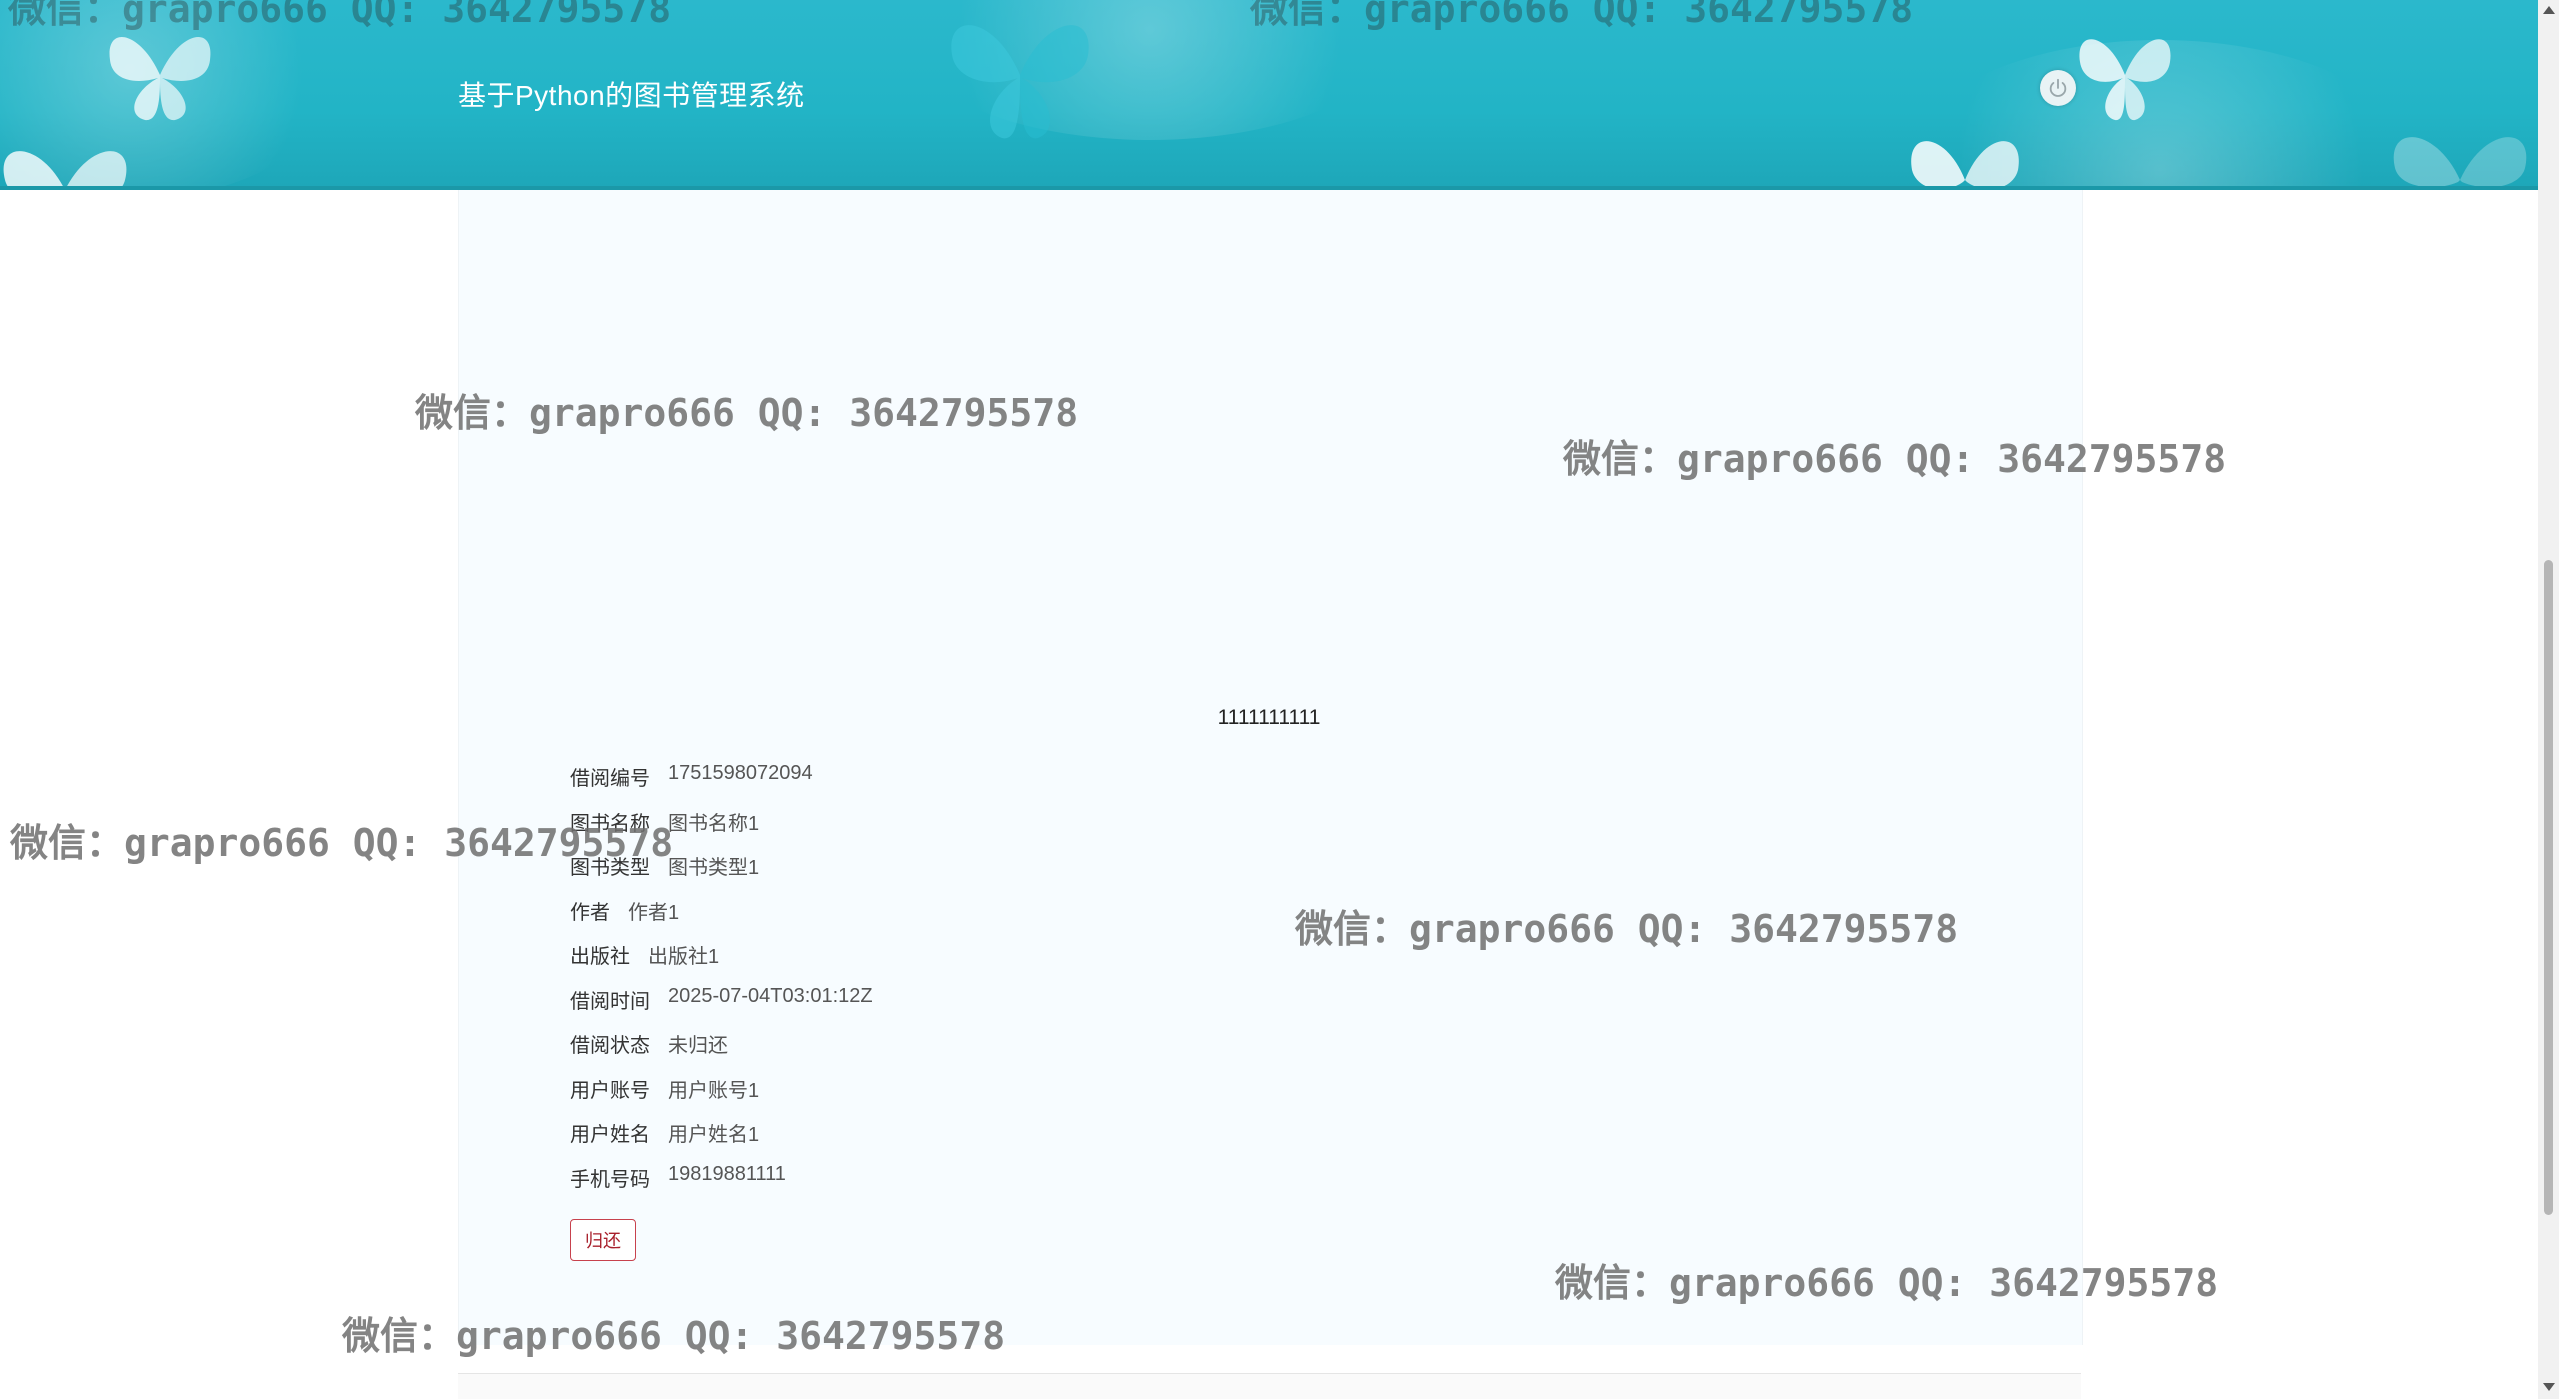 The height and width of the screenshot is (1399, 2559). What do you see at coordinates (631, 95) in the screenshot?
I see `app-title: 基于Python的图书管理系统` at bounding box center [631, 95].